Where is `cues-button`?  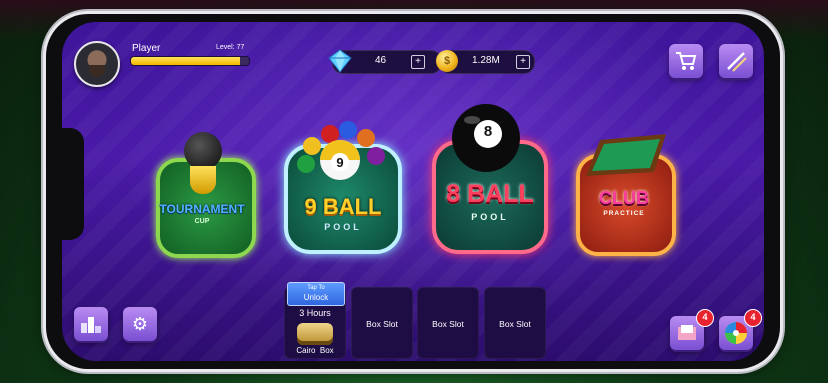
cues-button is located at coordinates (736, 61).